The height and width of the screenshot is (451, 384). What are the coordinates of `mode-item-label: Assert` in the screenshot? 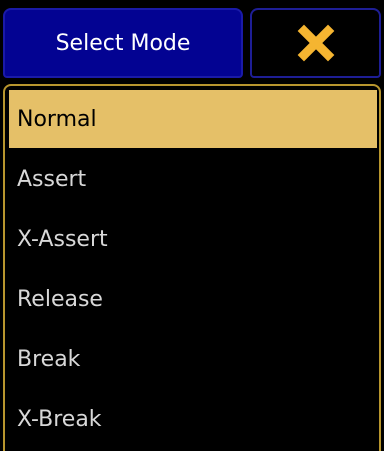 It's located at (52, 179).